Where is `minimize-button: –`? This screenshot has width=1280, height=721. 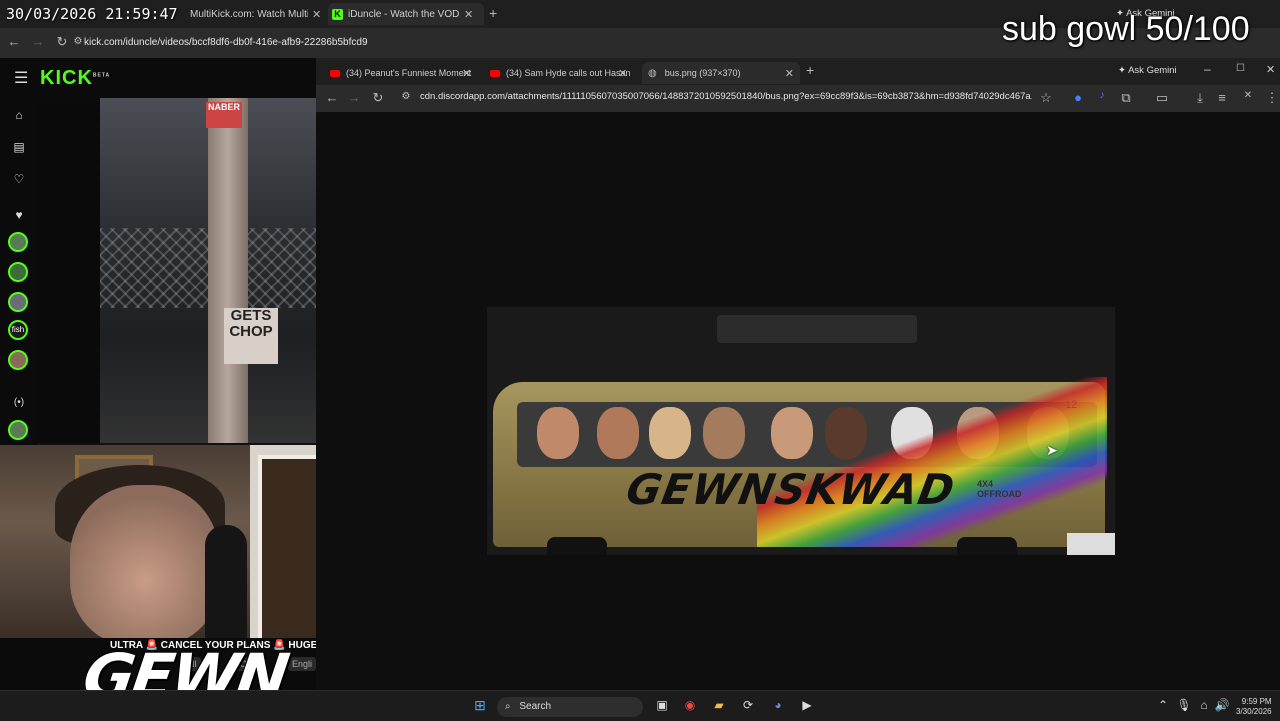
minimize-button: – is located at coordinates (1207, 69).